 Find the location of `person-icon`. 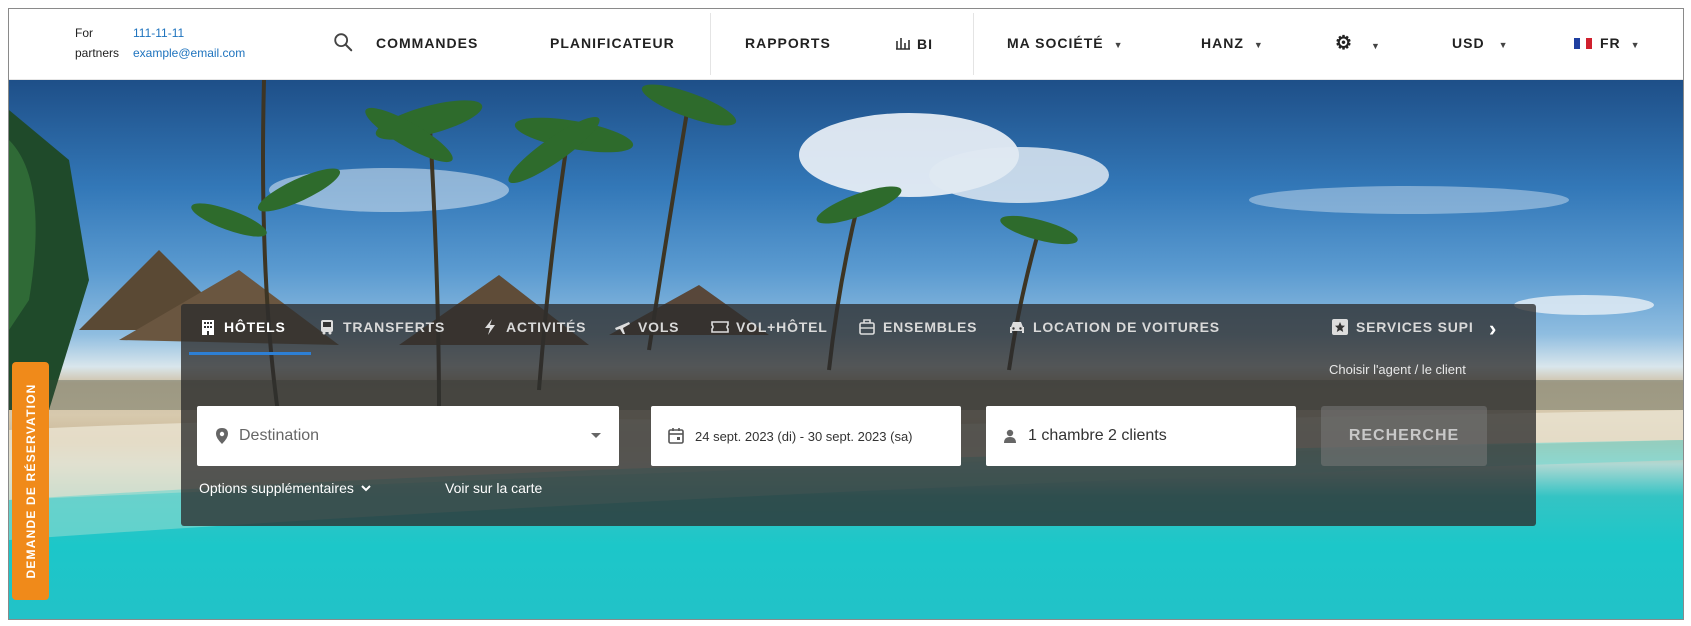

person-icon is located at coordinates (1010, 436).